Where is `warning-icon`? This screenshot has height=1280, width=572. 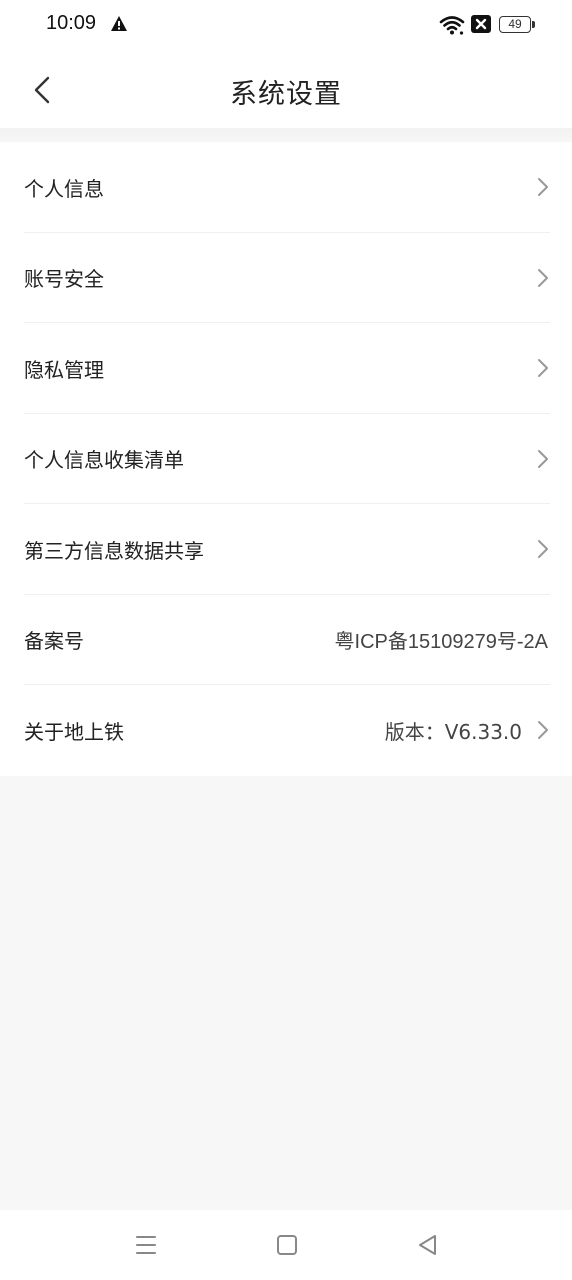 warning-icon is located at coordinates (119, 23).